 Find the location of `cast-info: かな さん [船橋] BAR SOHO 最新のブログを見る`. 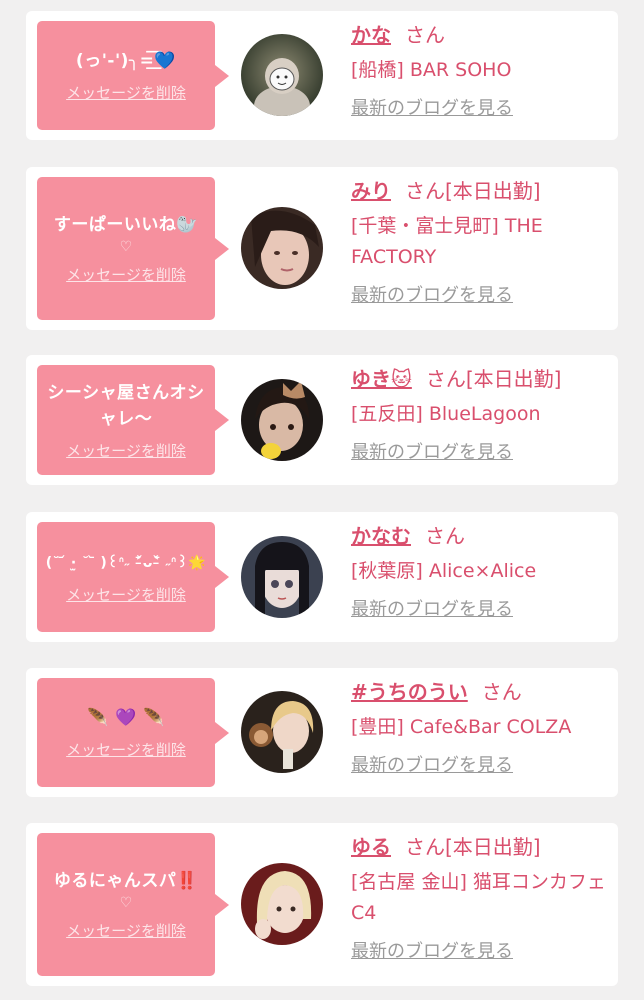

cast-info: かな さん [船橋] BAR SOHO 最新のブログを見る is located at coordinates (478, 70).